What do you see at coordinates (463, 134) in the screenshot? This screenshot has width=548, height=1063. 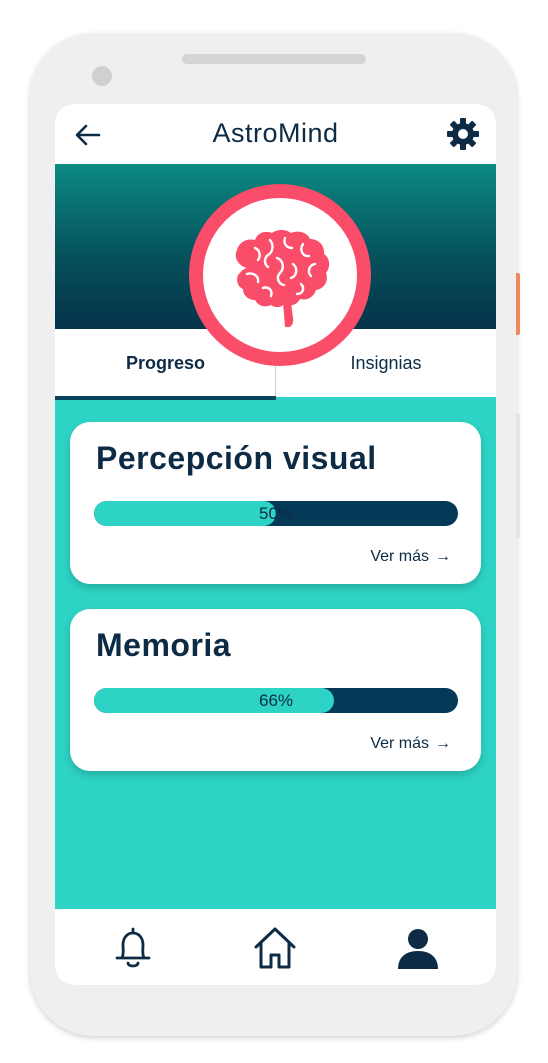 I see `gear-icon` at bounding box center [463, 134].